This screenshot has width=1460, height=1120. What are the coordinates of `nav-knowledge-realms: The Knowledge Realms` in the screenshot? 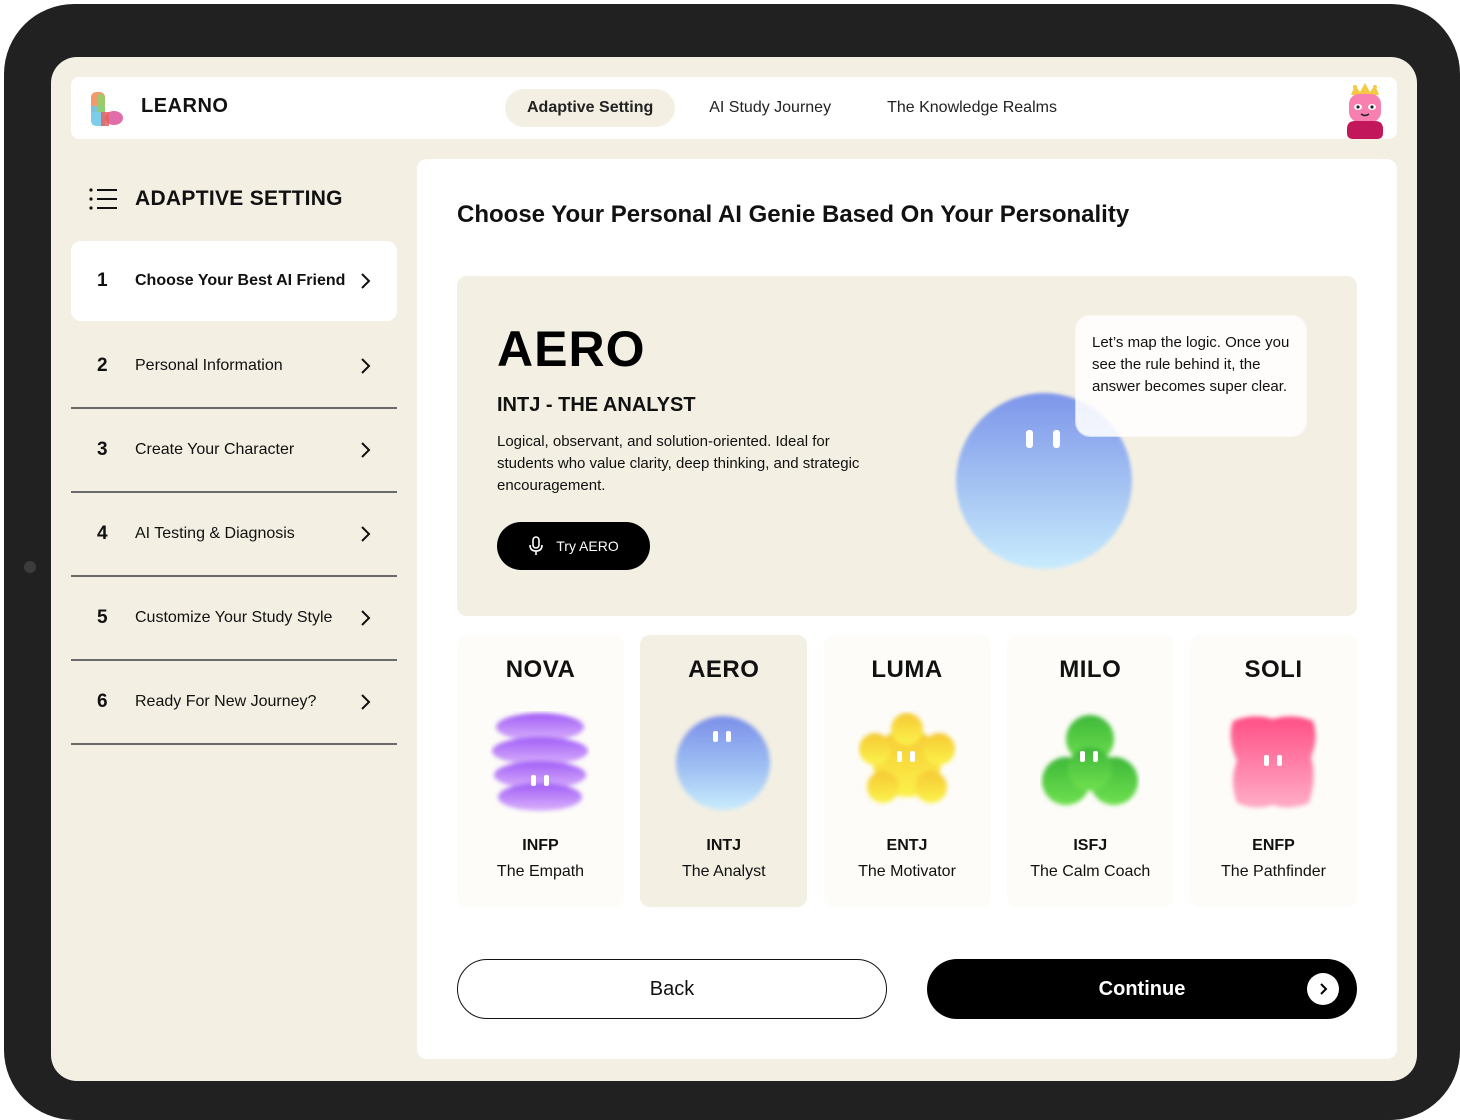 It's located at (972, 108).